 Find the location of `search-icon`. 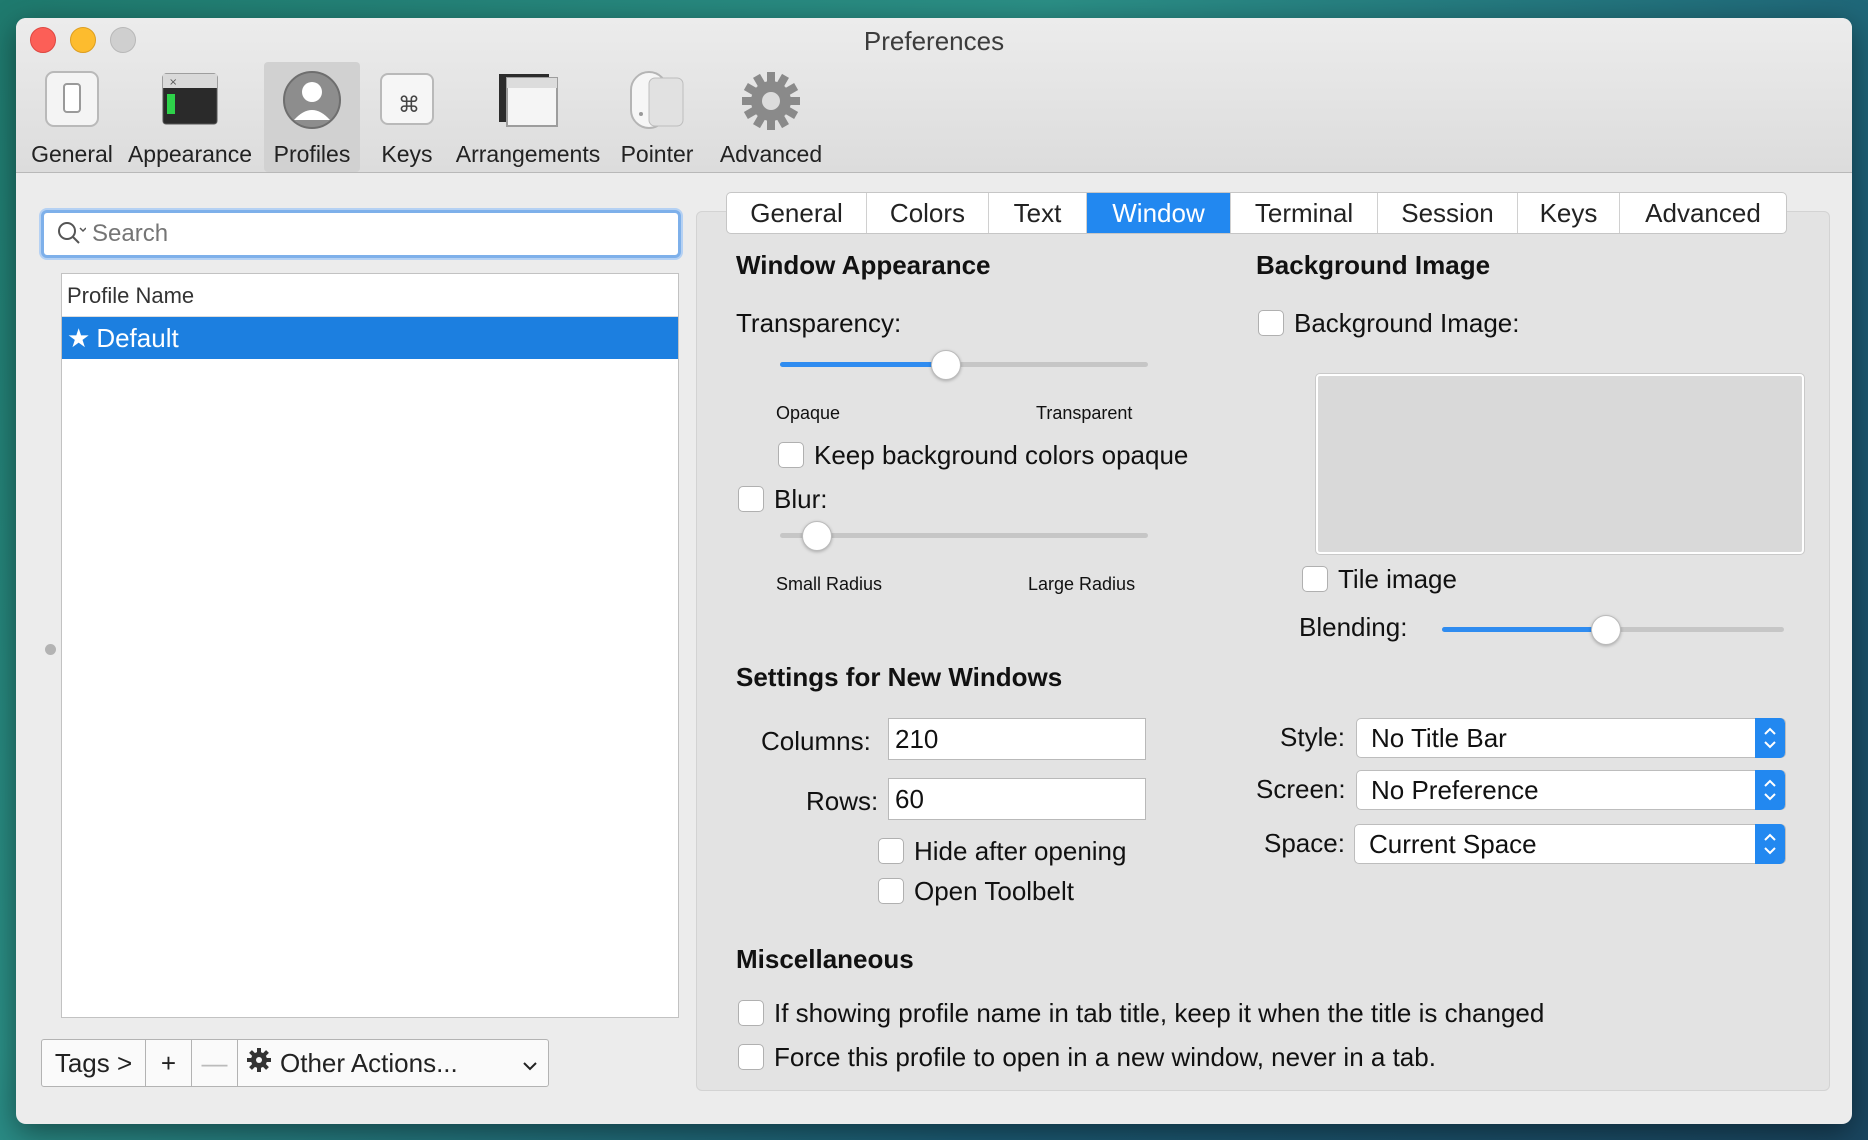

search-icon is located at coordinates (71, 236).